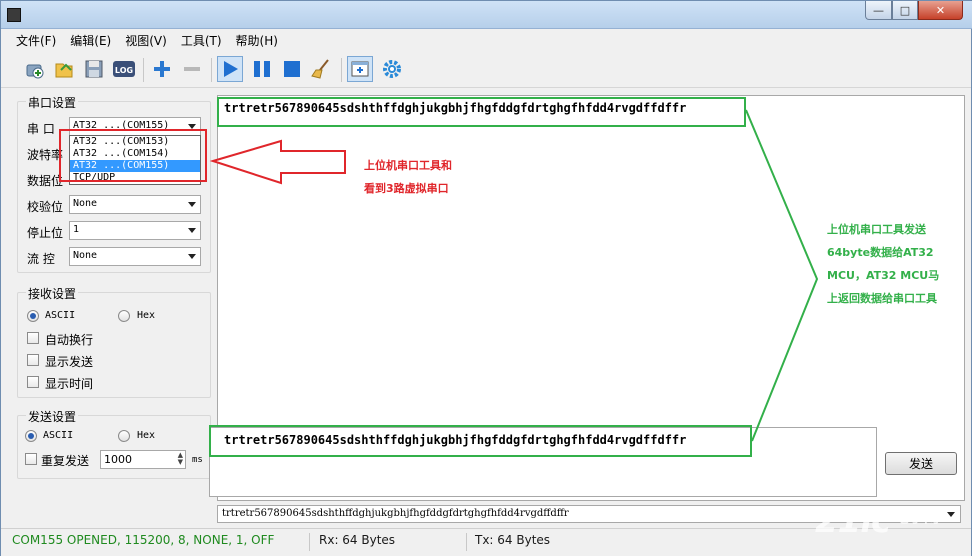 Image resolution: width=972 pixels, height=556 pixels. What do you see at coordinates (197, 460) in the screenshot?
I see `interval-unit-label: ms` at bounding box center [197, 460].